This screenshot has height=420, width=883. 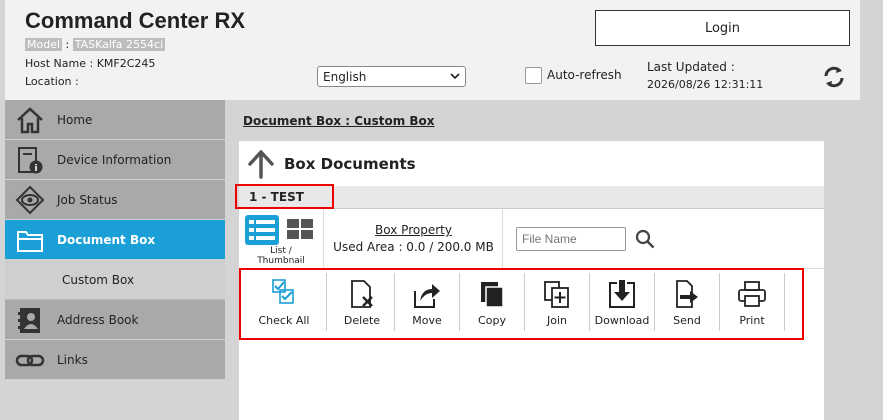 I want to click on hostname-label: Host Name :, so click(x=59, y=63).